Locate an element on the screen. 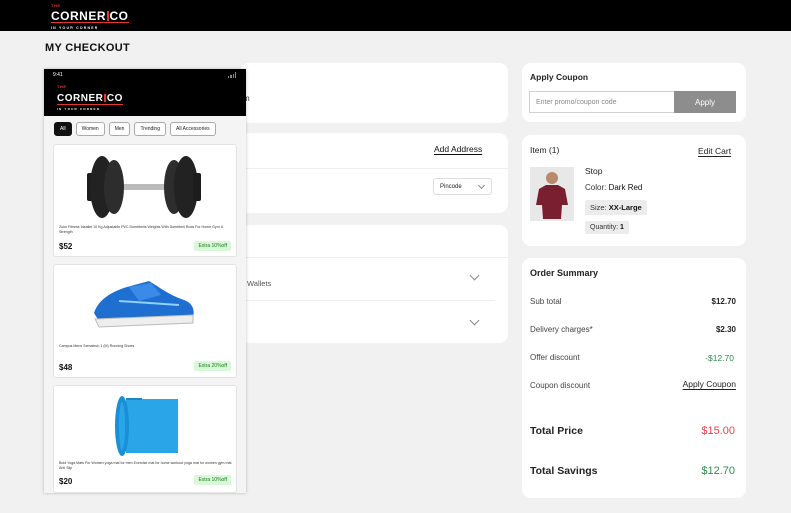 The width and height of the screenshot is (791, 513). filter-chip-trending: Trending is located at coordinates (150, 129).